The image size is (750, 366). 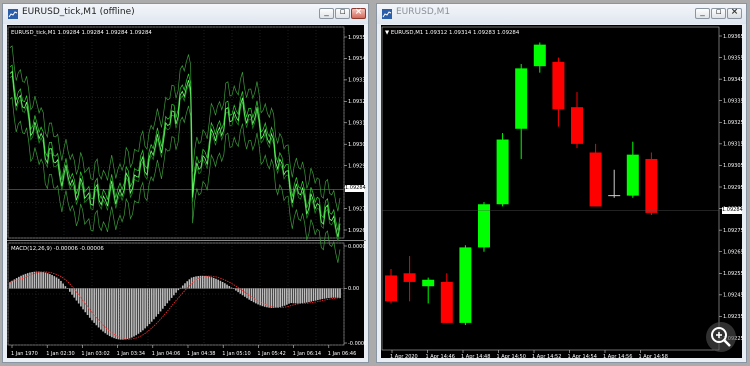 What do you see at coordinates (733, 274) in the screenshot?
I see `price-tick-label: 1.09255` at bounding box center [733, 274].